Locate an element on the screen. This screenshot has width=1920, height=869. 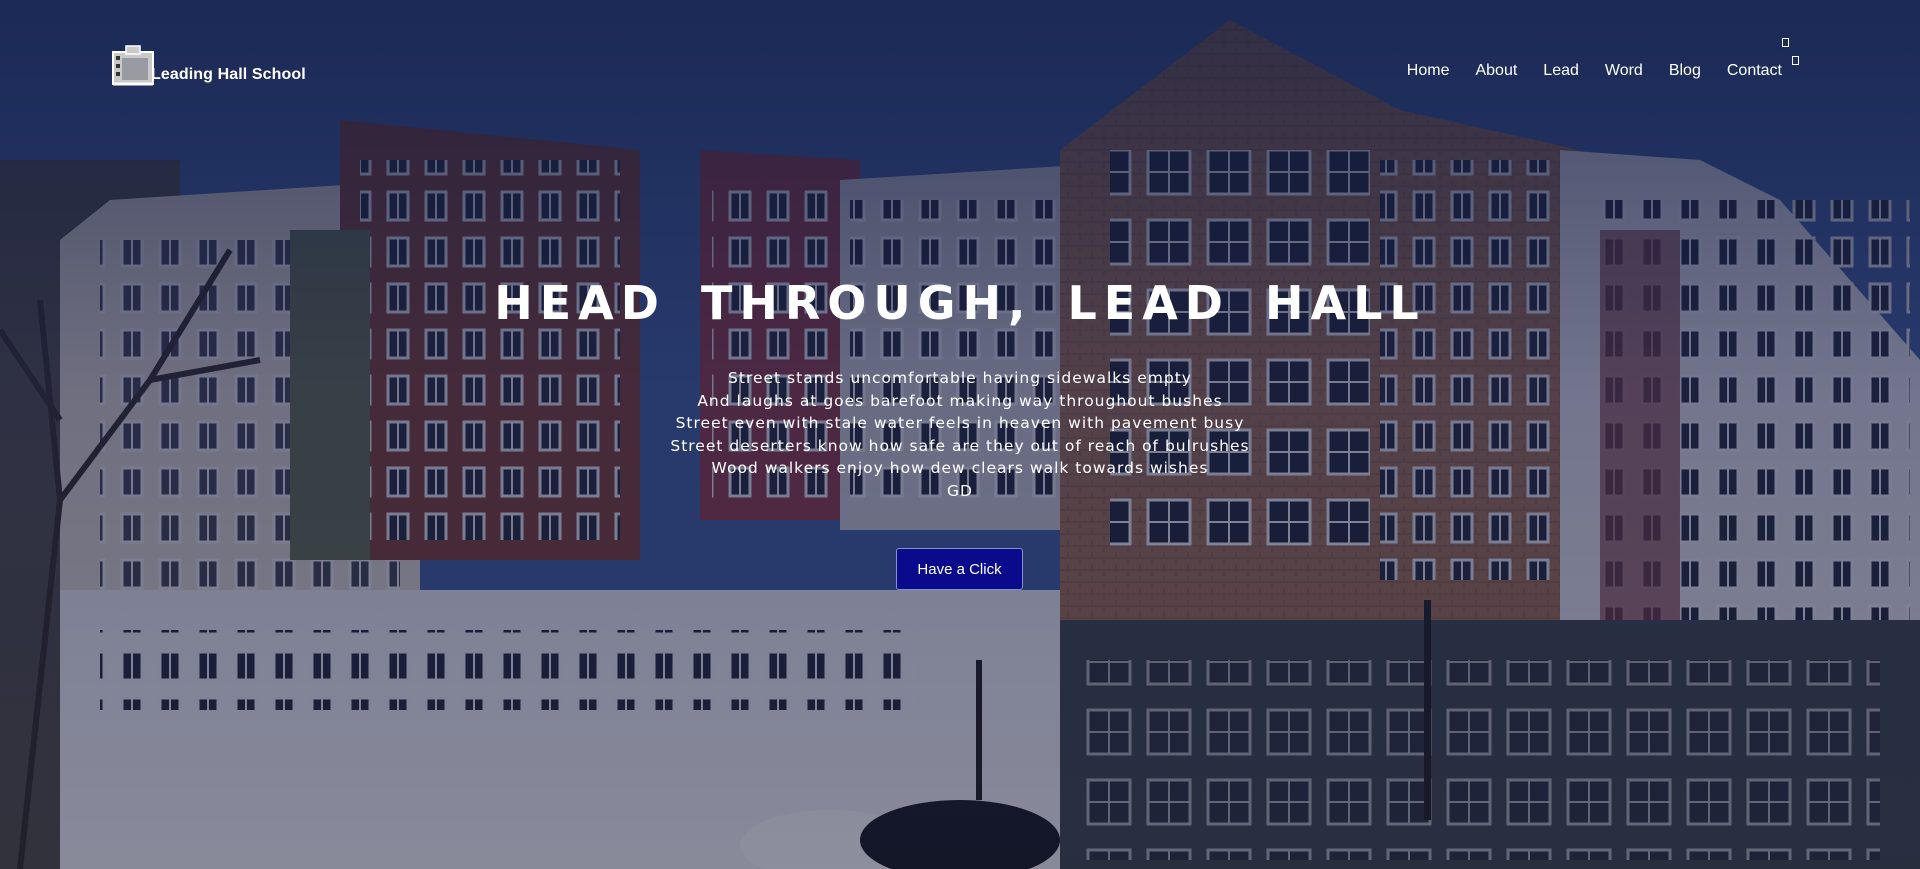
nav-contact: Contact is located at coordinates (1754, 71).